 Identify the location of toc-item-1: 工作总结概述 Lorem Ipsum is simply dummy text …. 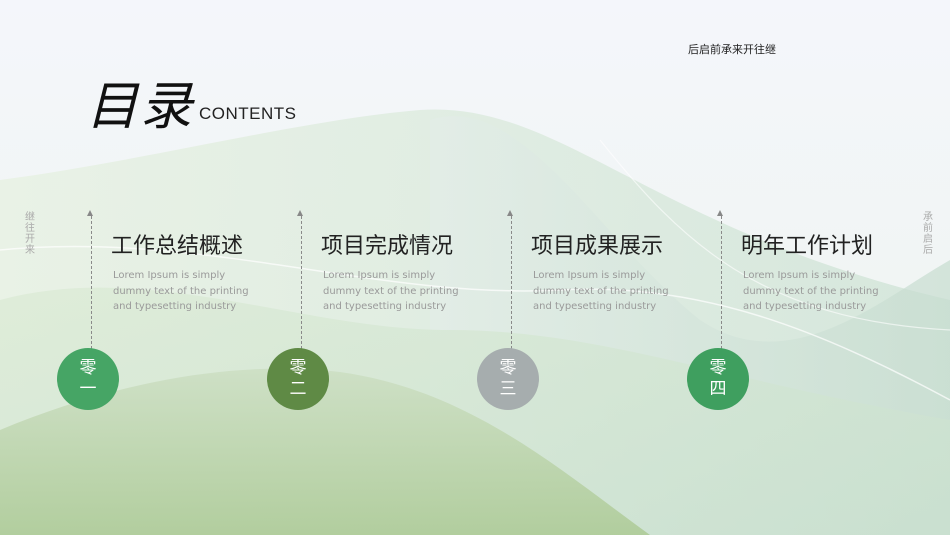
(172, 310).